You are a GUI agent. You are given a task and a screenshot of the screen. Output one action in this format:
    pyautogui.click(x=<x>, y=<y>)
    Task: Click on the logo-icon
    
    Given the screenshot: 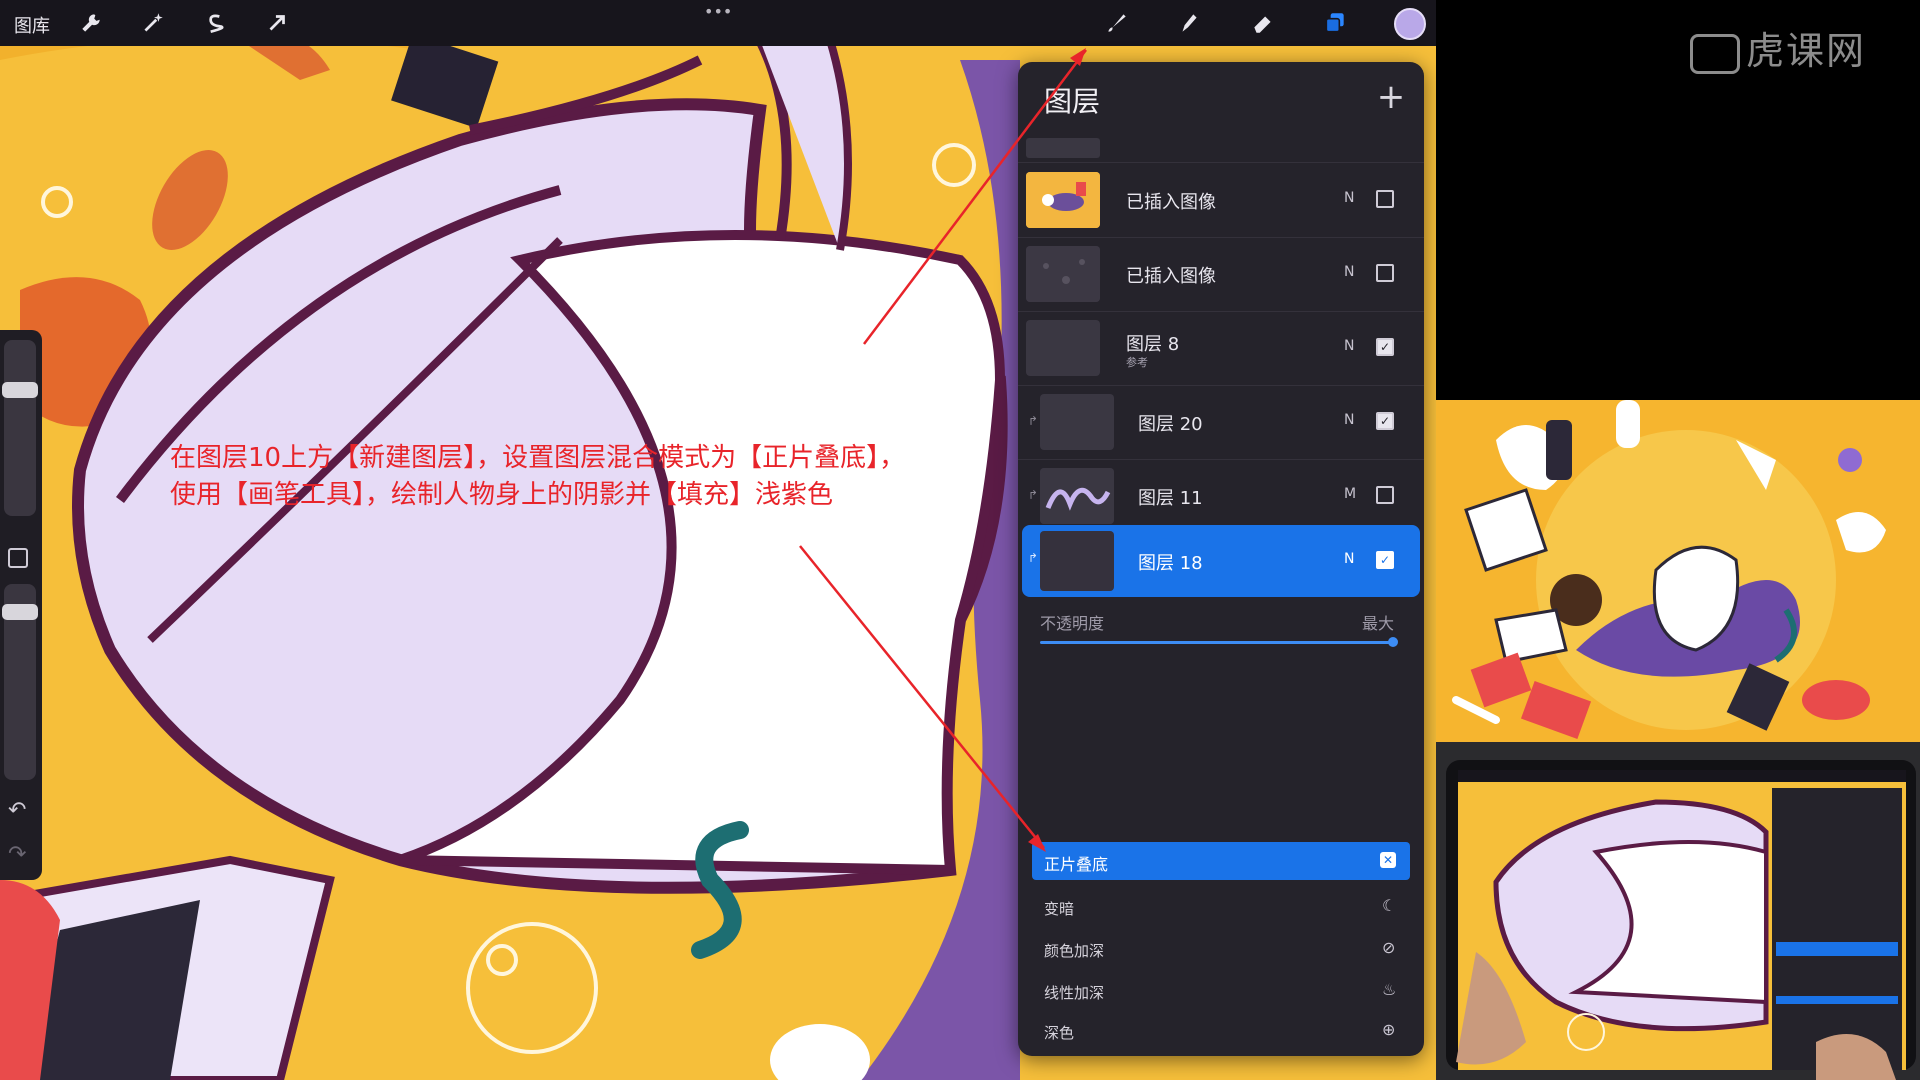 What is the action you would take?
    pyautogui.click(x=1715, y=53)
    